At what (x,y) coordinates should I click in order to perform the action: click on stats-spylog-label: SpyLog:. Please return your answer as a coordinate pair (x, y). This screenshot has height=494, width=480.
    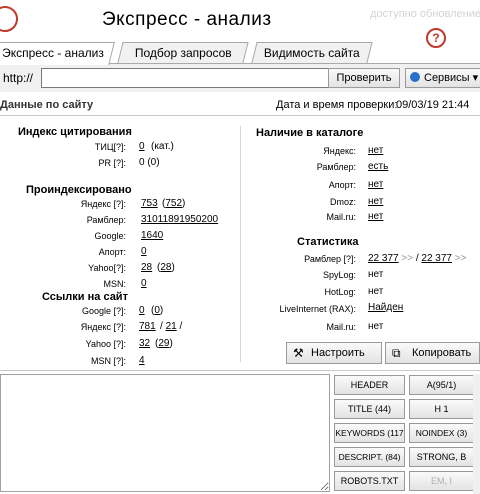
    Looking at the image, I should click on (339, 275).